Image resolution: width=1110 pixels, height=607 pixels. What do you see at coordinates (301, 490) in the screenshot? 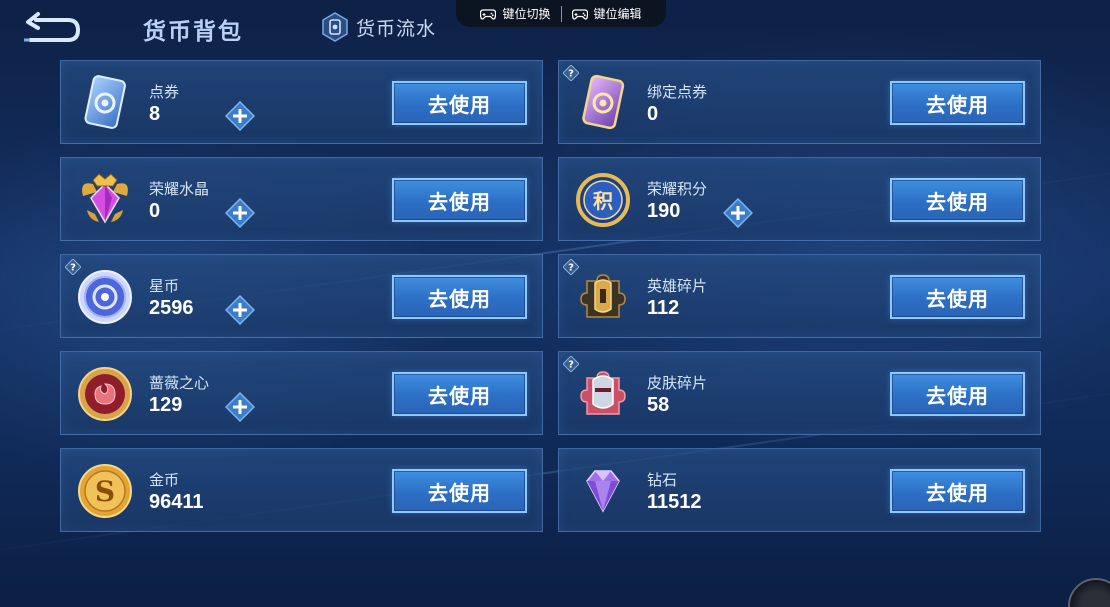
I see `currency-card: S 金币 96411 去使用` at bounding box center [301, 490].